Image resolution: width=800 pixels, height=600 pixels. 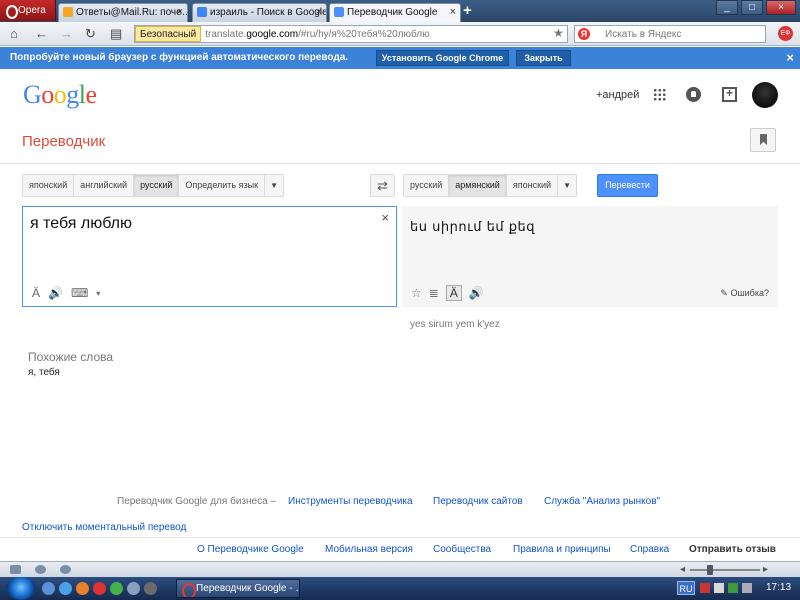 What do you see at coordinates (222, 185) in the screenshot?
I see `detect-language: Определить язык` at bounding box center [222, 185].